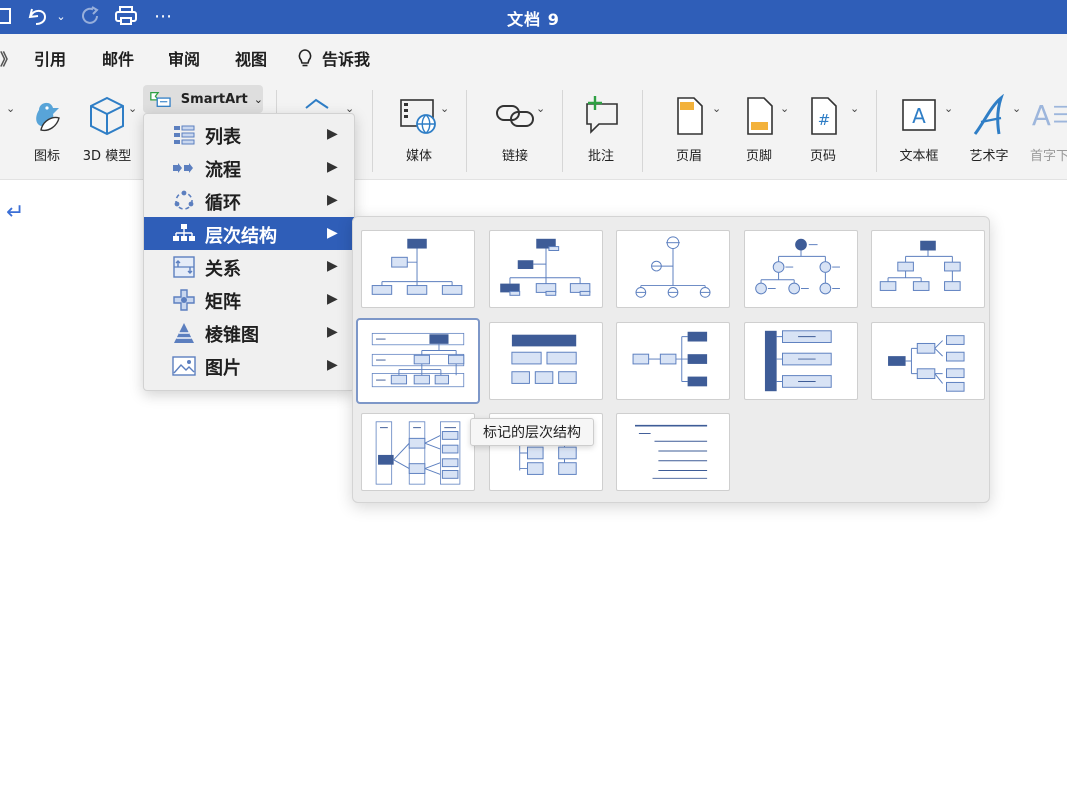 The height and width of the screenshot is (800, 1067). I want to click on page-number-dropdown-icon: ⌄, so click(854, 108).